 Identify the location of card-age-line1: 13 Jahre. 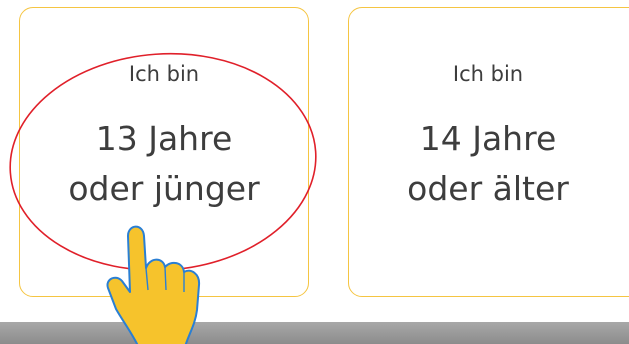
(164, 138).